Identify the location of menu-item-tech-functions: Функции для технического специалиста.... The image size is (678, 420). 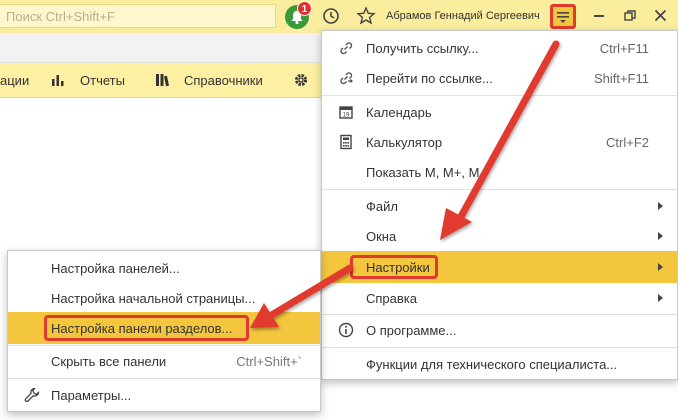
(499, 364).